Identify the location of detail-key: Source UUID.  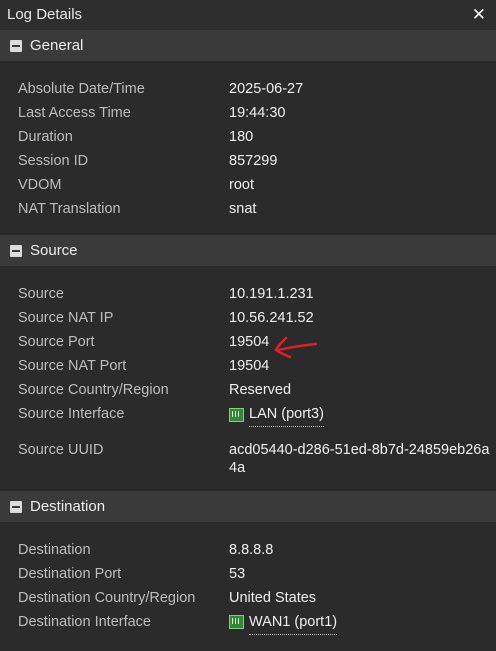
(114, 450).